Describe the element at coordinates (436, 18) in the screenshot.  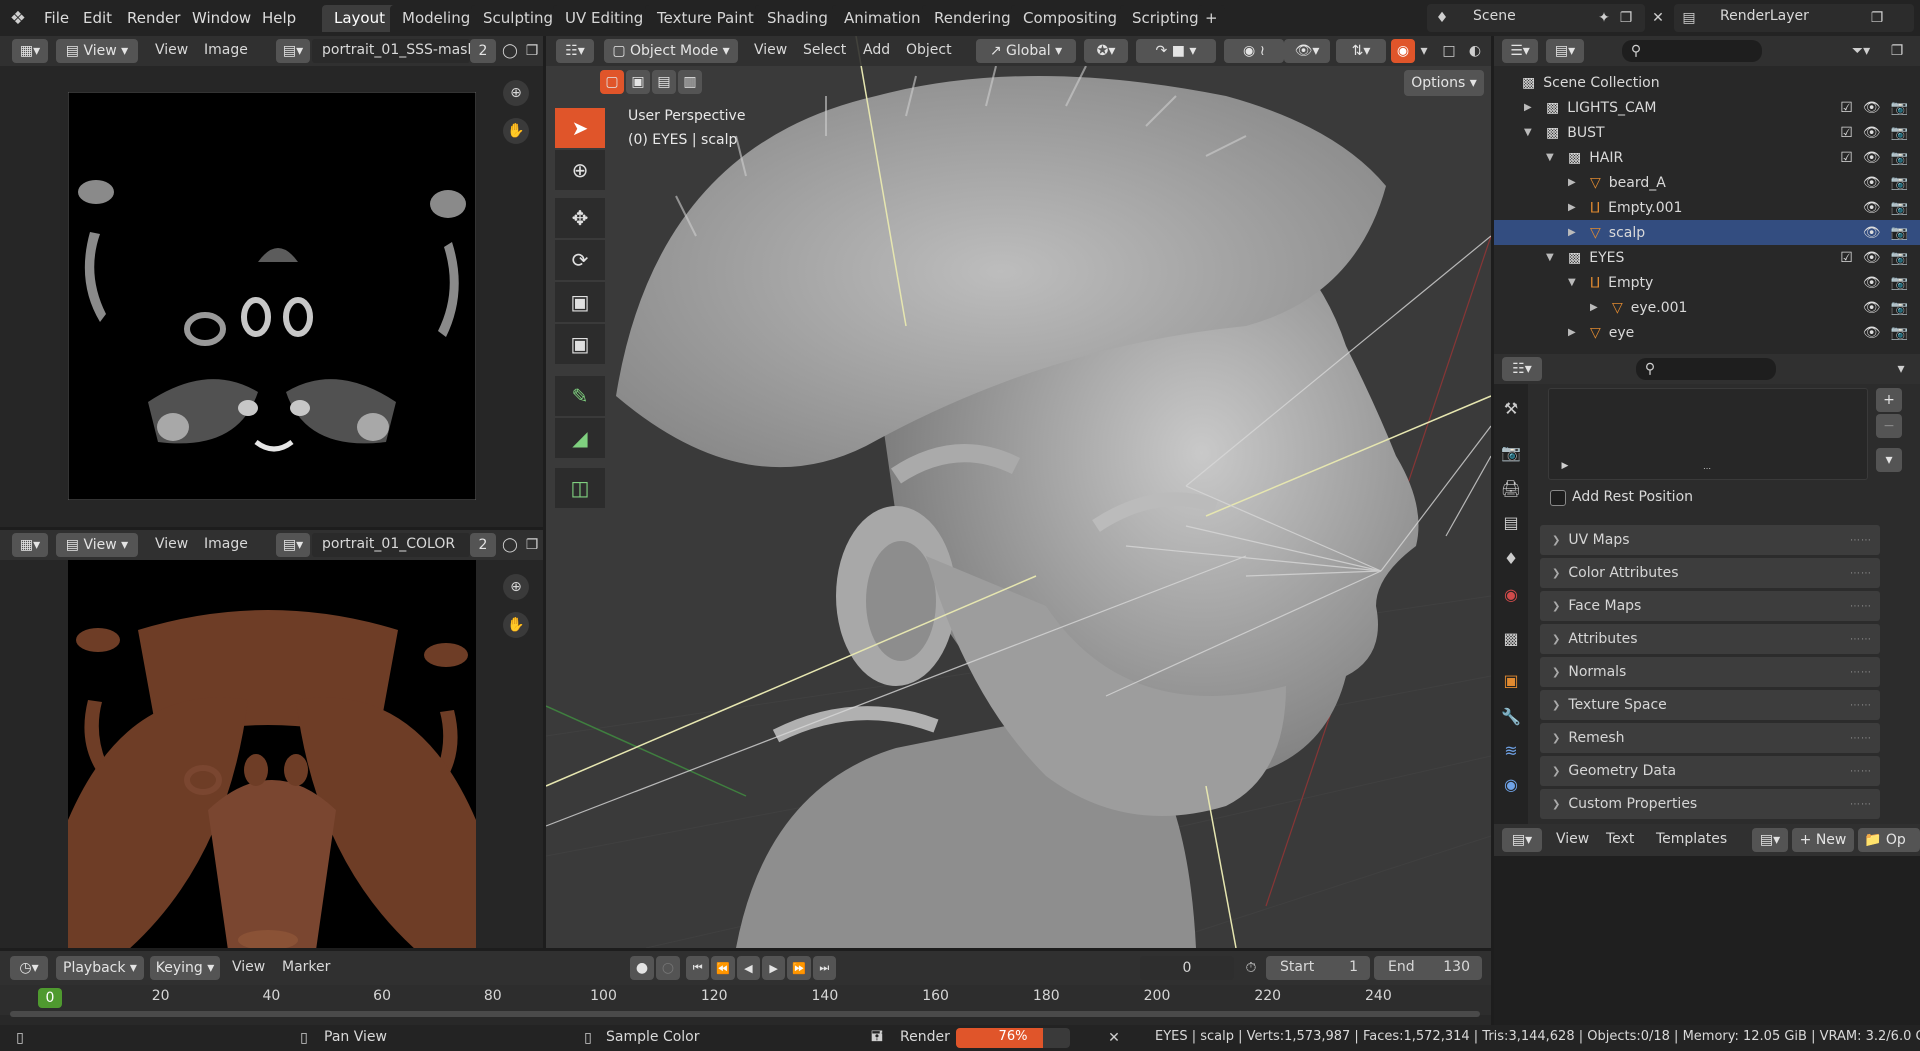
I see `tab-modeling: Modeling` at that location.